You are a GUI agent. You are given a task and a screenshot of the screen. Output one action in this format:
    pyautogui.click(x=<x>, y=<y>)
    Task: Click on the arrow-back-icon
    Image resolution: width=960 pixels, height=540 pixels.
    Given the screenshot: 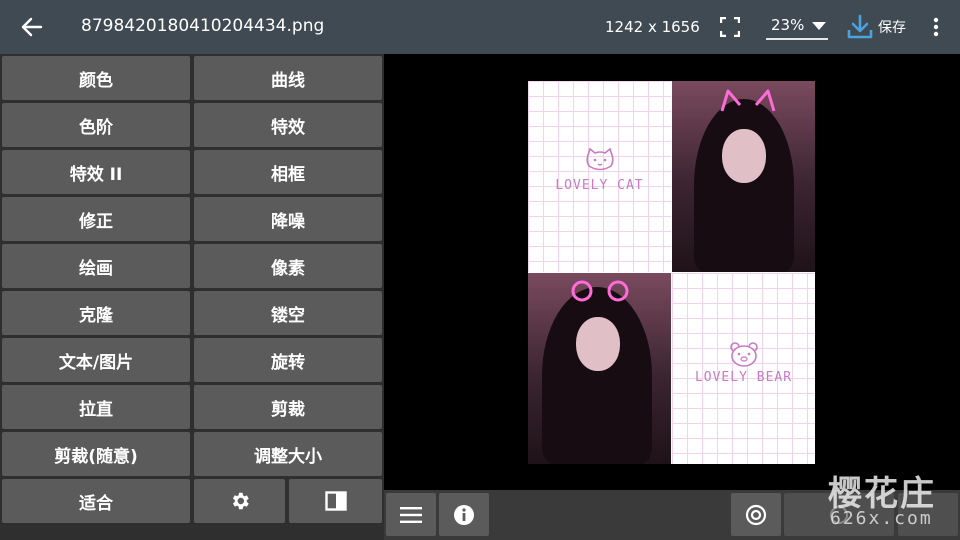 What is the action you would take?
    pyautogui.click(x=32, y=27)
    